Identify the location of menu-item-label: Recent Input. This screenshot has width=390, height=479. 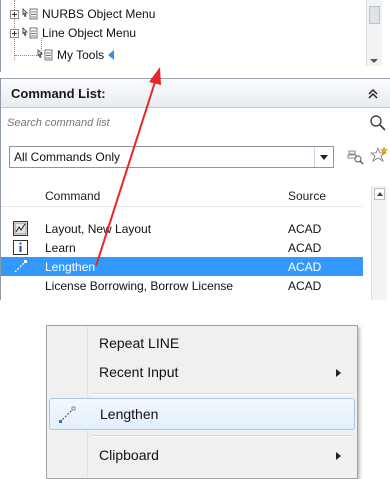
(139, 372).